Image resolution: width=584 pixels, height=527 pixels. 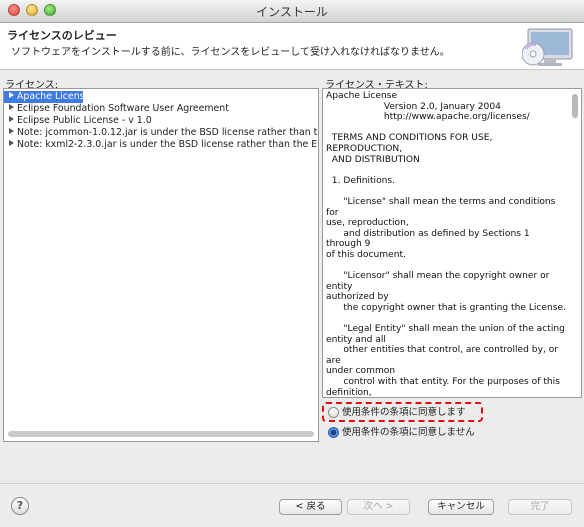 What do you see at coordinates (333, 432) in the screenshot?
I see `radio-checked-icon` at bounding box center [333, 432].